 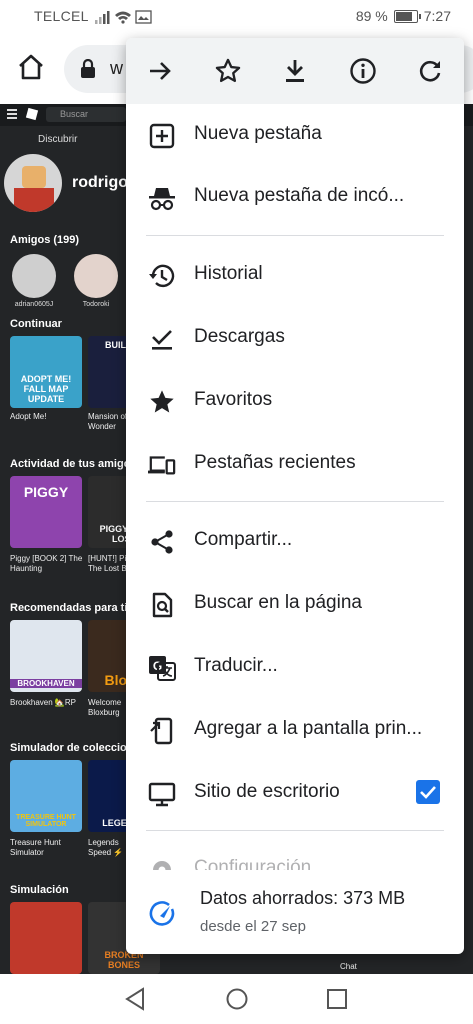 What do you see at coordinates (162, 340) in the screenshot?
I see `downloads-icon` at bounding box center [162, 340].